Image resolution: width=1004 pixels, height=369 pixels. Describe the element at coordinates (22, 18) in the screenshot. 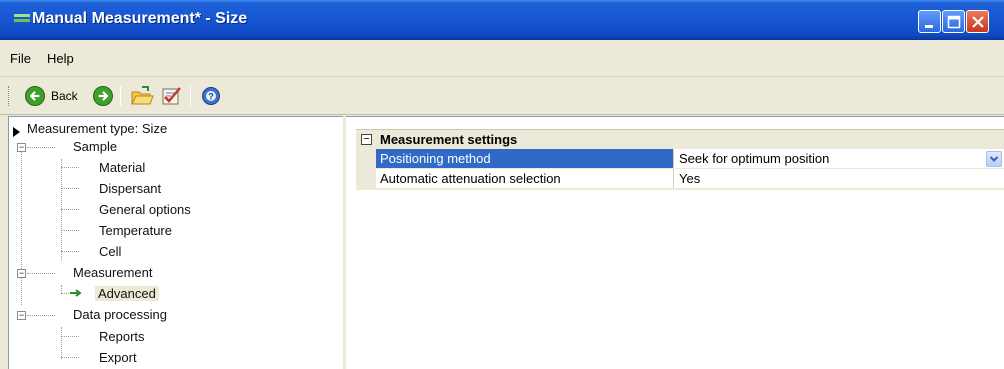

I see `app-icon` at that location.